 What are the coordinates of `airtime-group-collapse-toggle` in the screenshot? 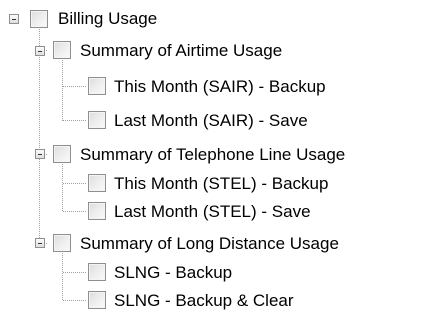 It's located at (40, 51).